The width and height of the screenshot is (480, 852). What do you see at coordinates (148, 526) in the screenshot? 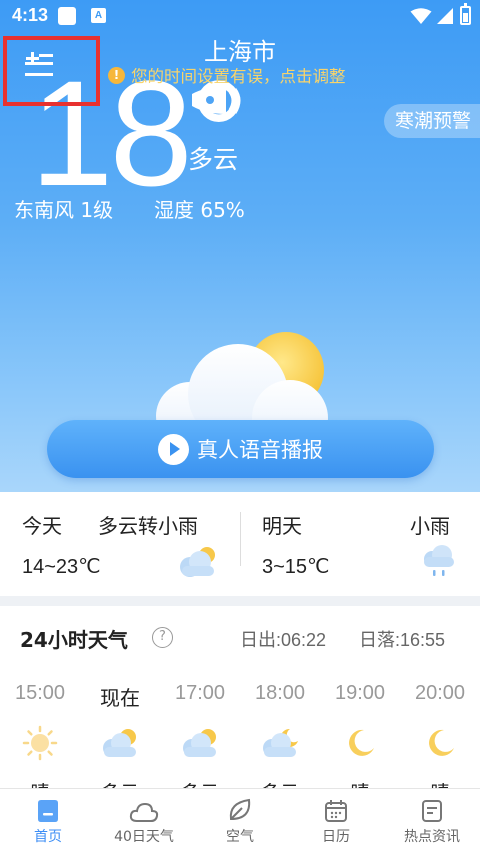
I see `today-condition: 多云转小雨` at bounding box center [148, 526].